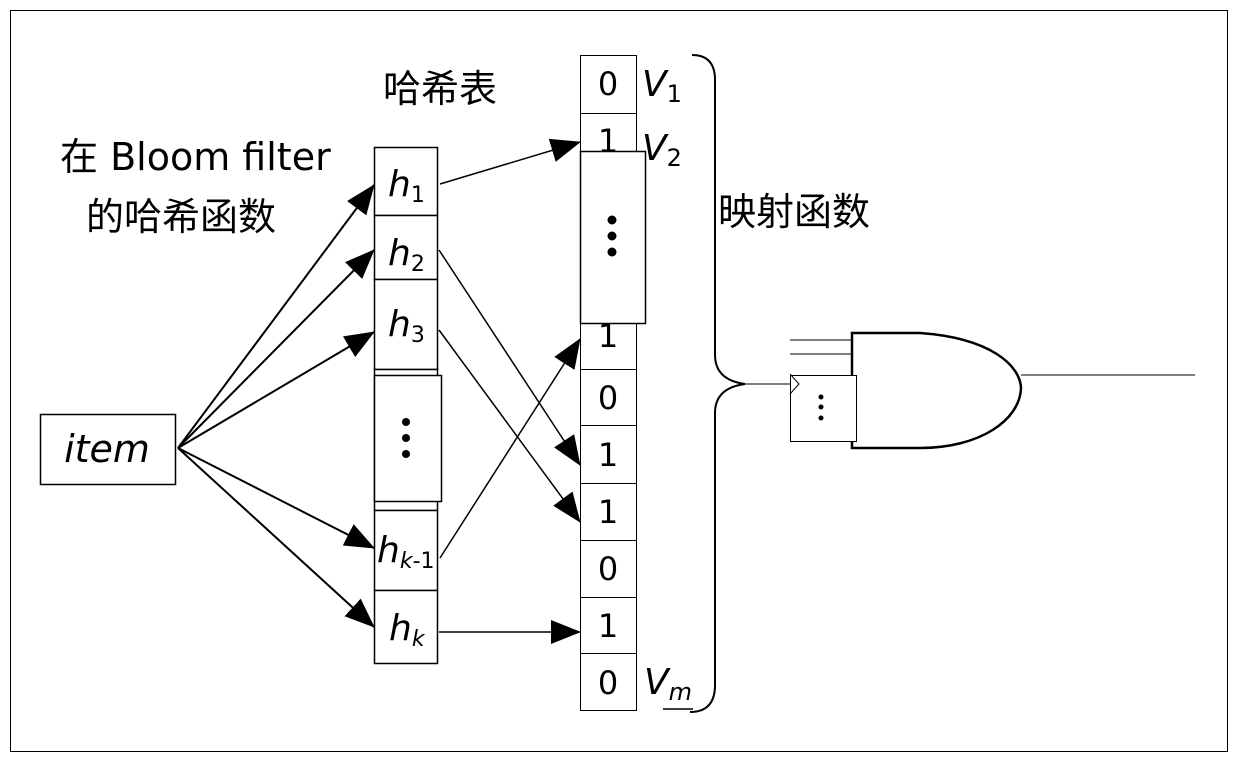 Image resolution: width=1240 pixels, height=766 pixels. What do you see at coordinates (440, 89) in the screenshot?
I see `hash-table-label: 哈希表` at bounding box center [440, 89].